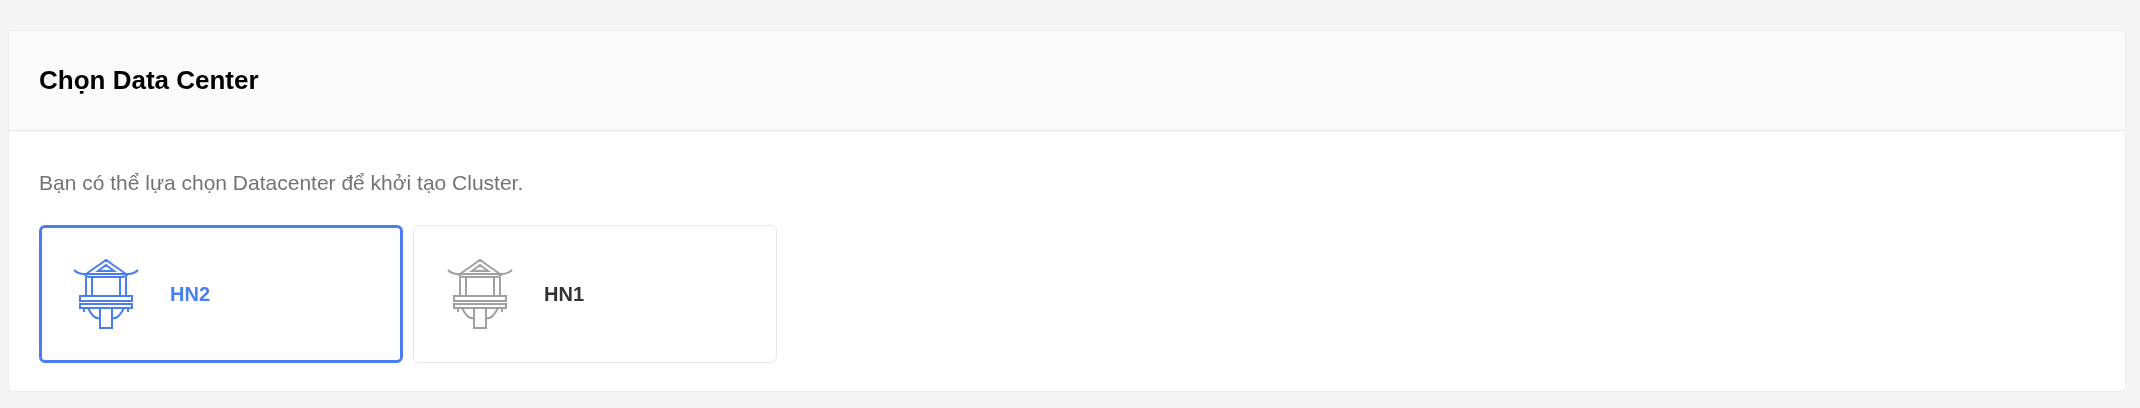 This screenshot has width=2140, height=408. What do you see at coordinates (595, 294) in the screenshot?
I see `datacenter-option: HN1` at bounding box center [595, 294].